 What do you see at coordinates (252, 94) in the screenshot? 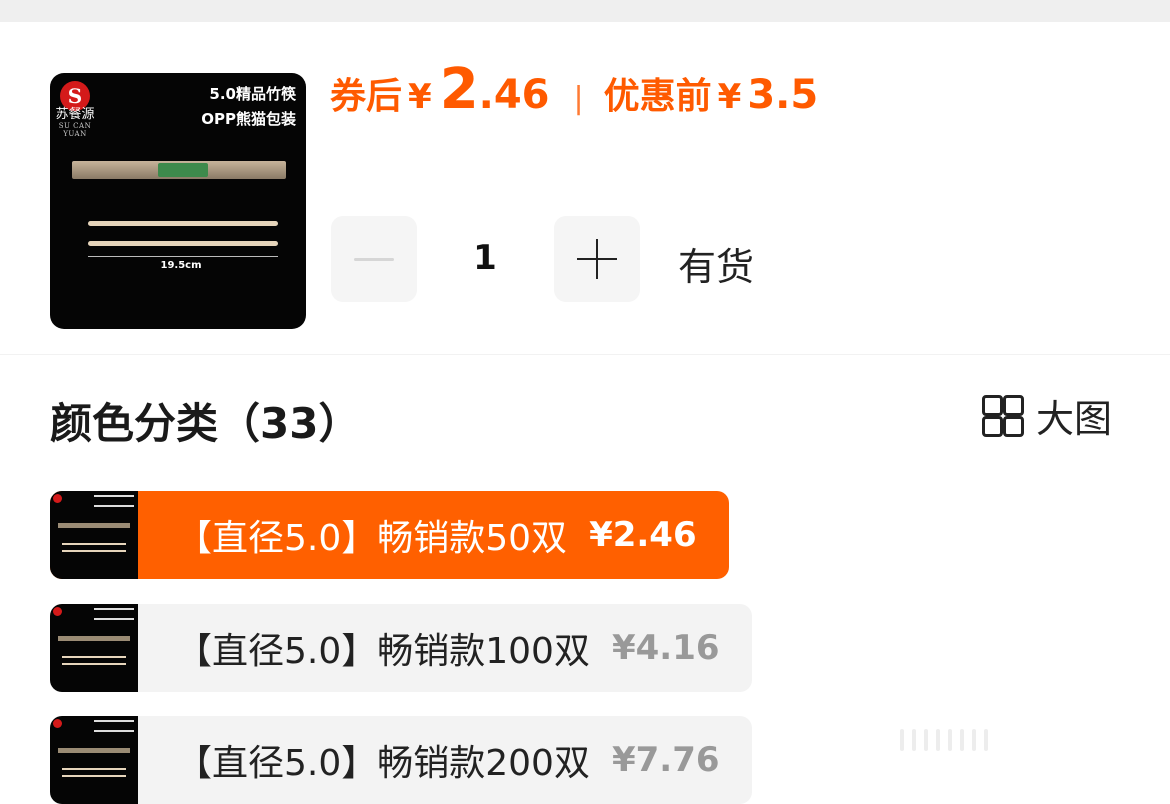
I see `image-title-line1: 5.0精品竹筷` at bounding box center [252, 94].